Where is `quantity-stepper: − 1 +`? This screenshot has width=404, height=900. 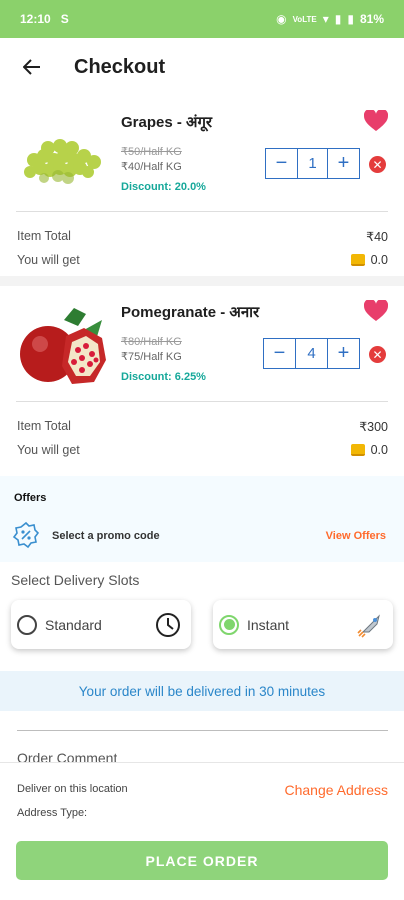 quantity-stepper: − 1 + is located at coordinates (312, 163).